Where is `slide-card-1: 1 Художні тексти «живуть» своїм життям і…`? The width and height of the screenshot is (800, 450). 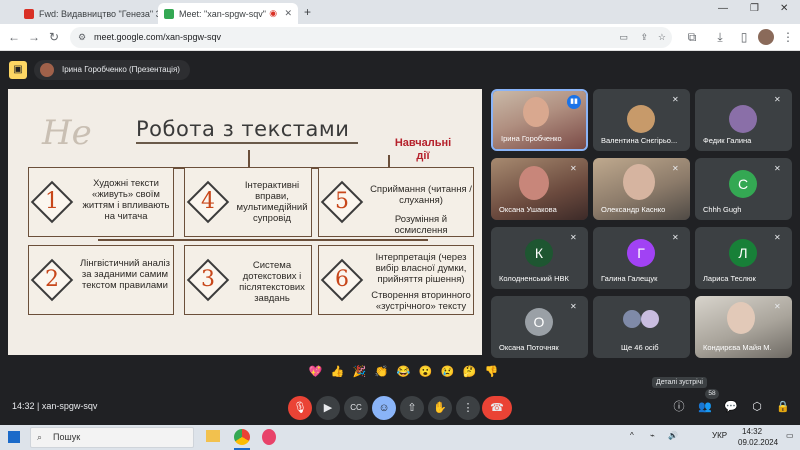
slide-card-1: 1 Художні тексти «живуть» своїм життям і… is located at coordinates (101, 202).